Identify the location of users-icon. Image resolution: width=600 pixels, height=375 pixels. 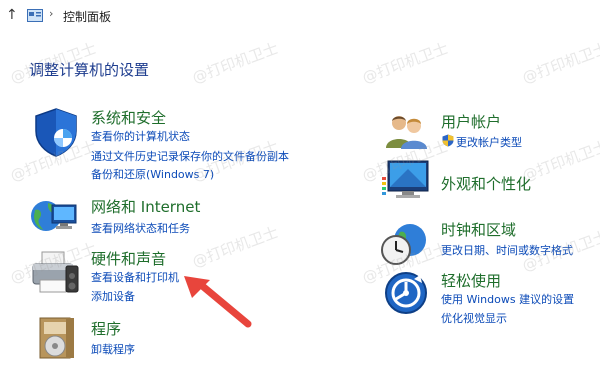
(406, 132).